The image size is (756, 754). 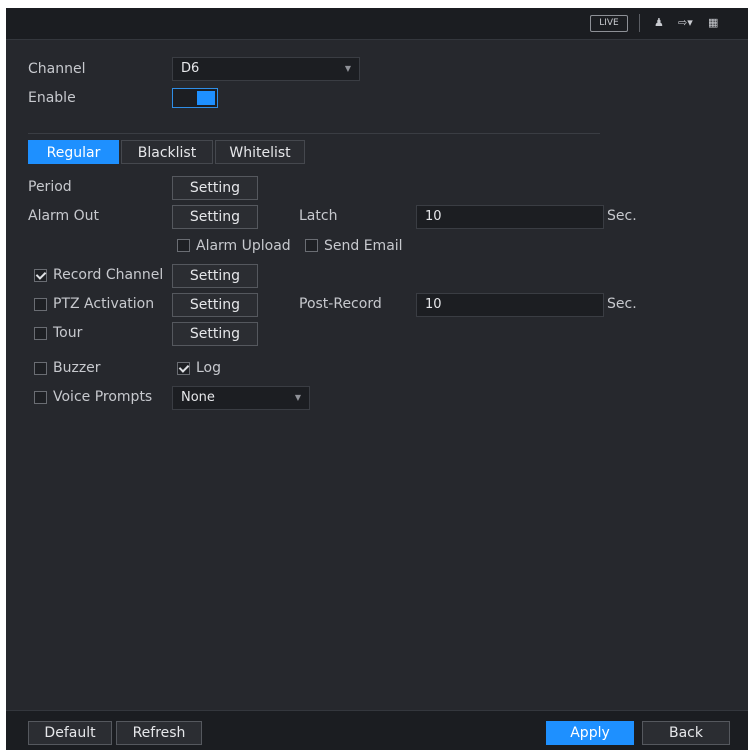 What do you see at coordinates (40, 397) in the screenshot?
I see `voice-prompts-checkbox` at bounding box center [40, 397].